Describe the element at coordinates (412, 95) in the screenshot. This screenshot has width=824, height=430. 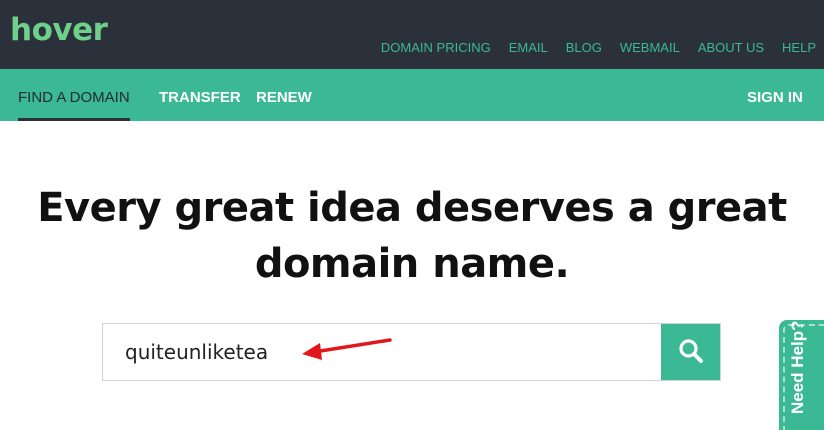
I see `main-nav: FIND A DOMAIN TRANSFER RENEW SIGN IN` at that location.